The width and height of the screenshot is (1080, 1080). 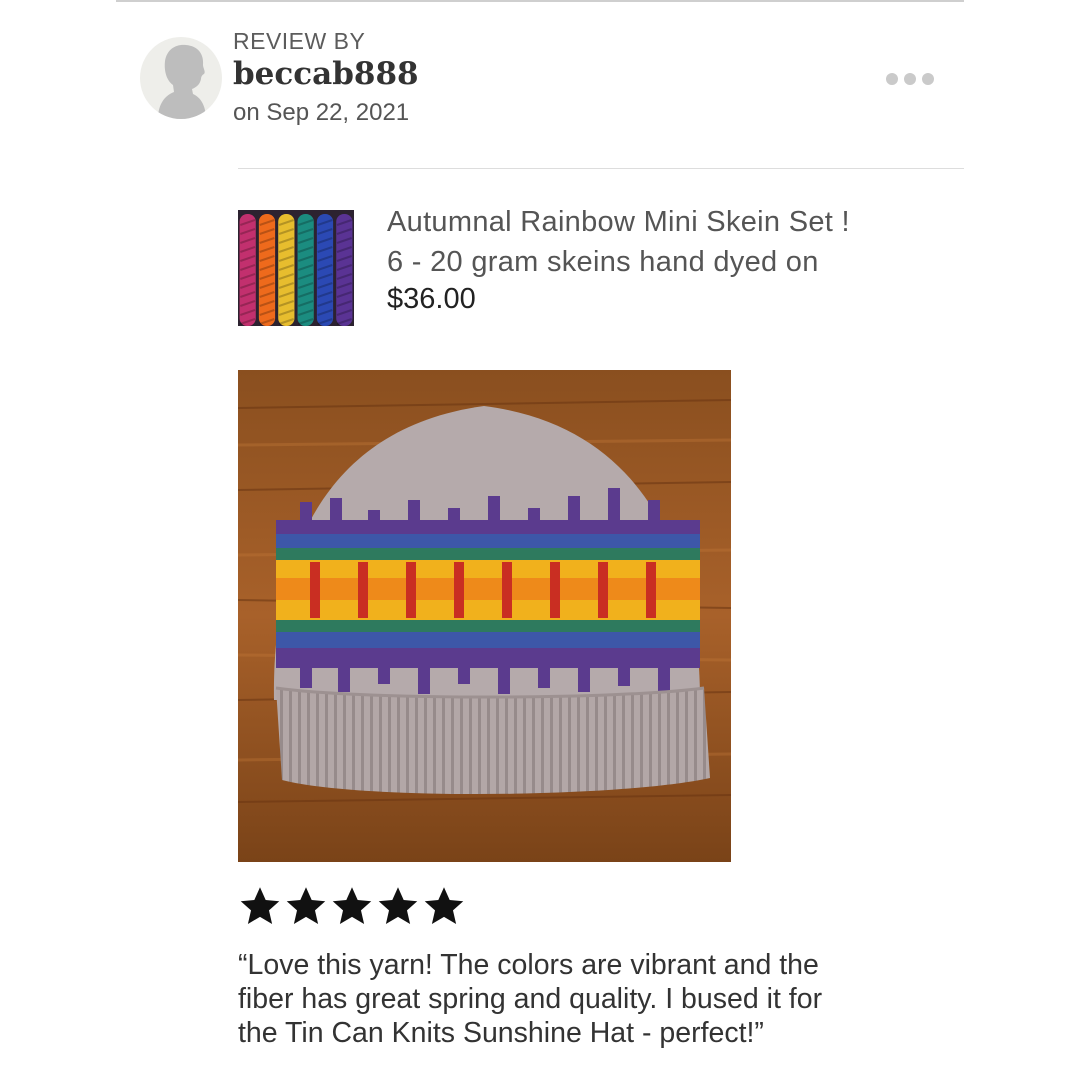 I want to click on section-divider, so click(x=601, y=168).